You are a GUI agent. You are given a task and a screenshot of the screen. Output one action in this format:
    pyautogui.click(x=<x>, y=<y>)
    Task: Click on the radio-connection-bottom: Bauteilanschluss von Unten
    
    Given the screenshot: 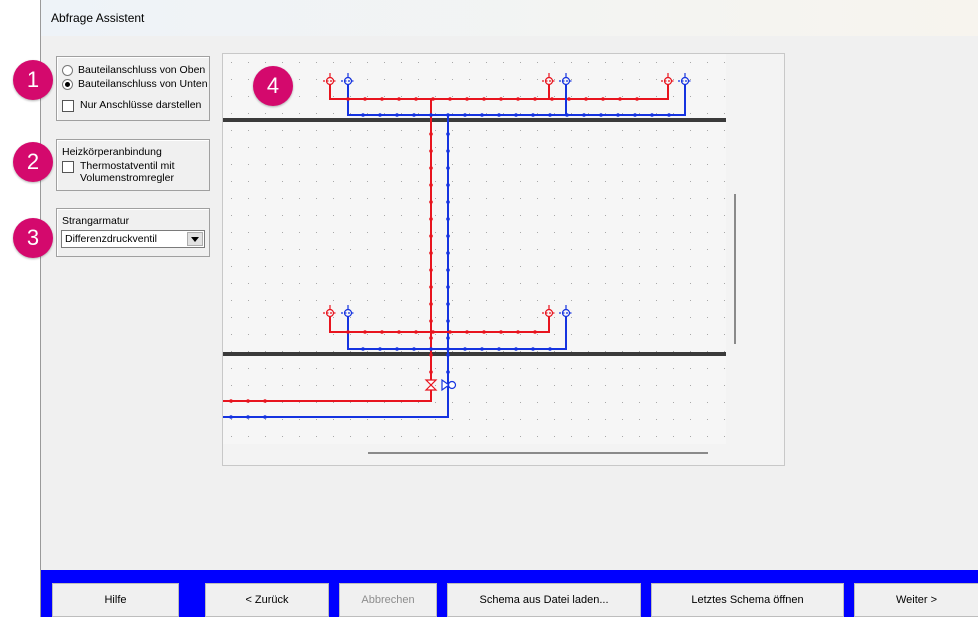 What is the action you would take?
    pyautogui.click(x=136, y=84)
    